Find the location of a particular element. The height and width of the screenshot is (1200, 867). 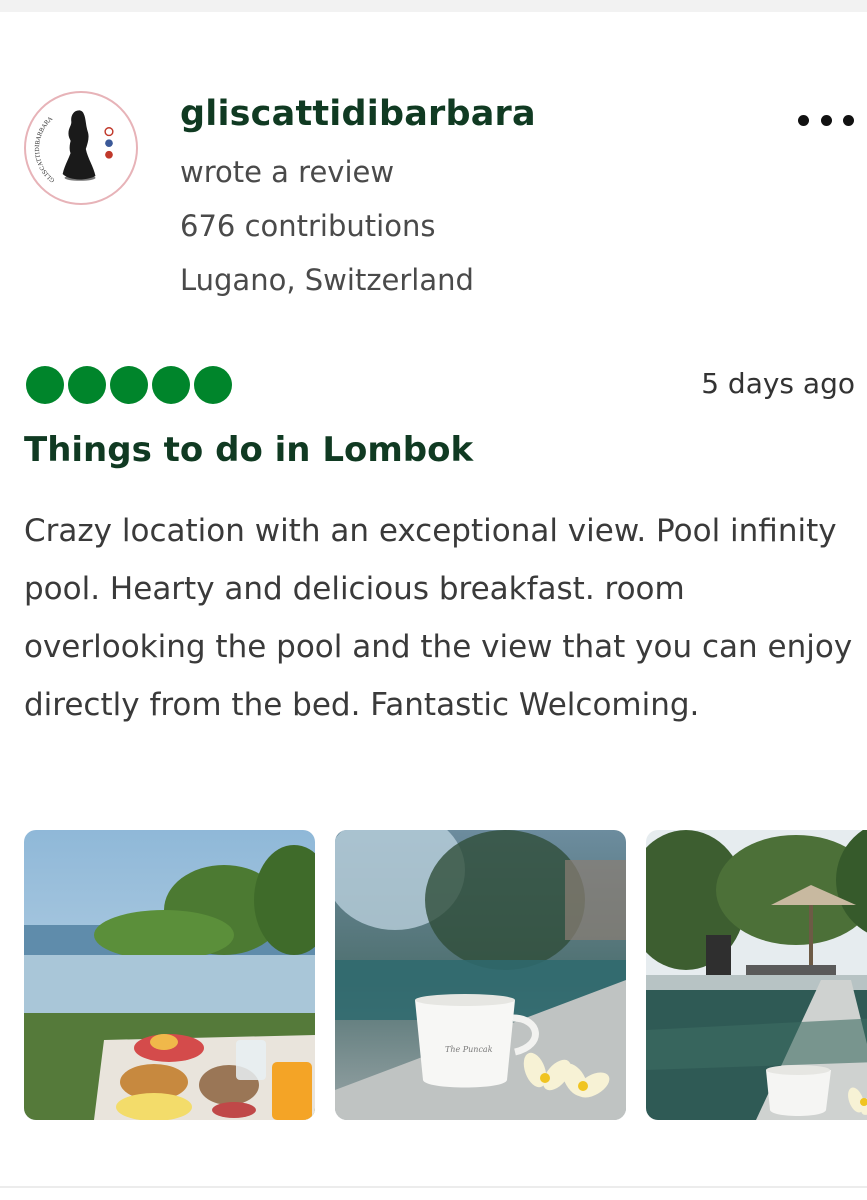

breakfast-image is located at coordinates (169, 975).